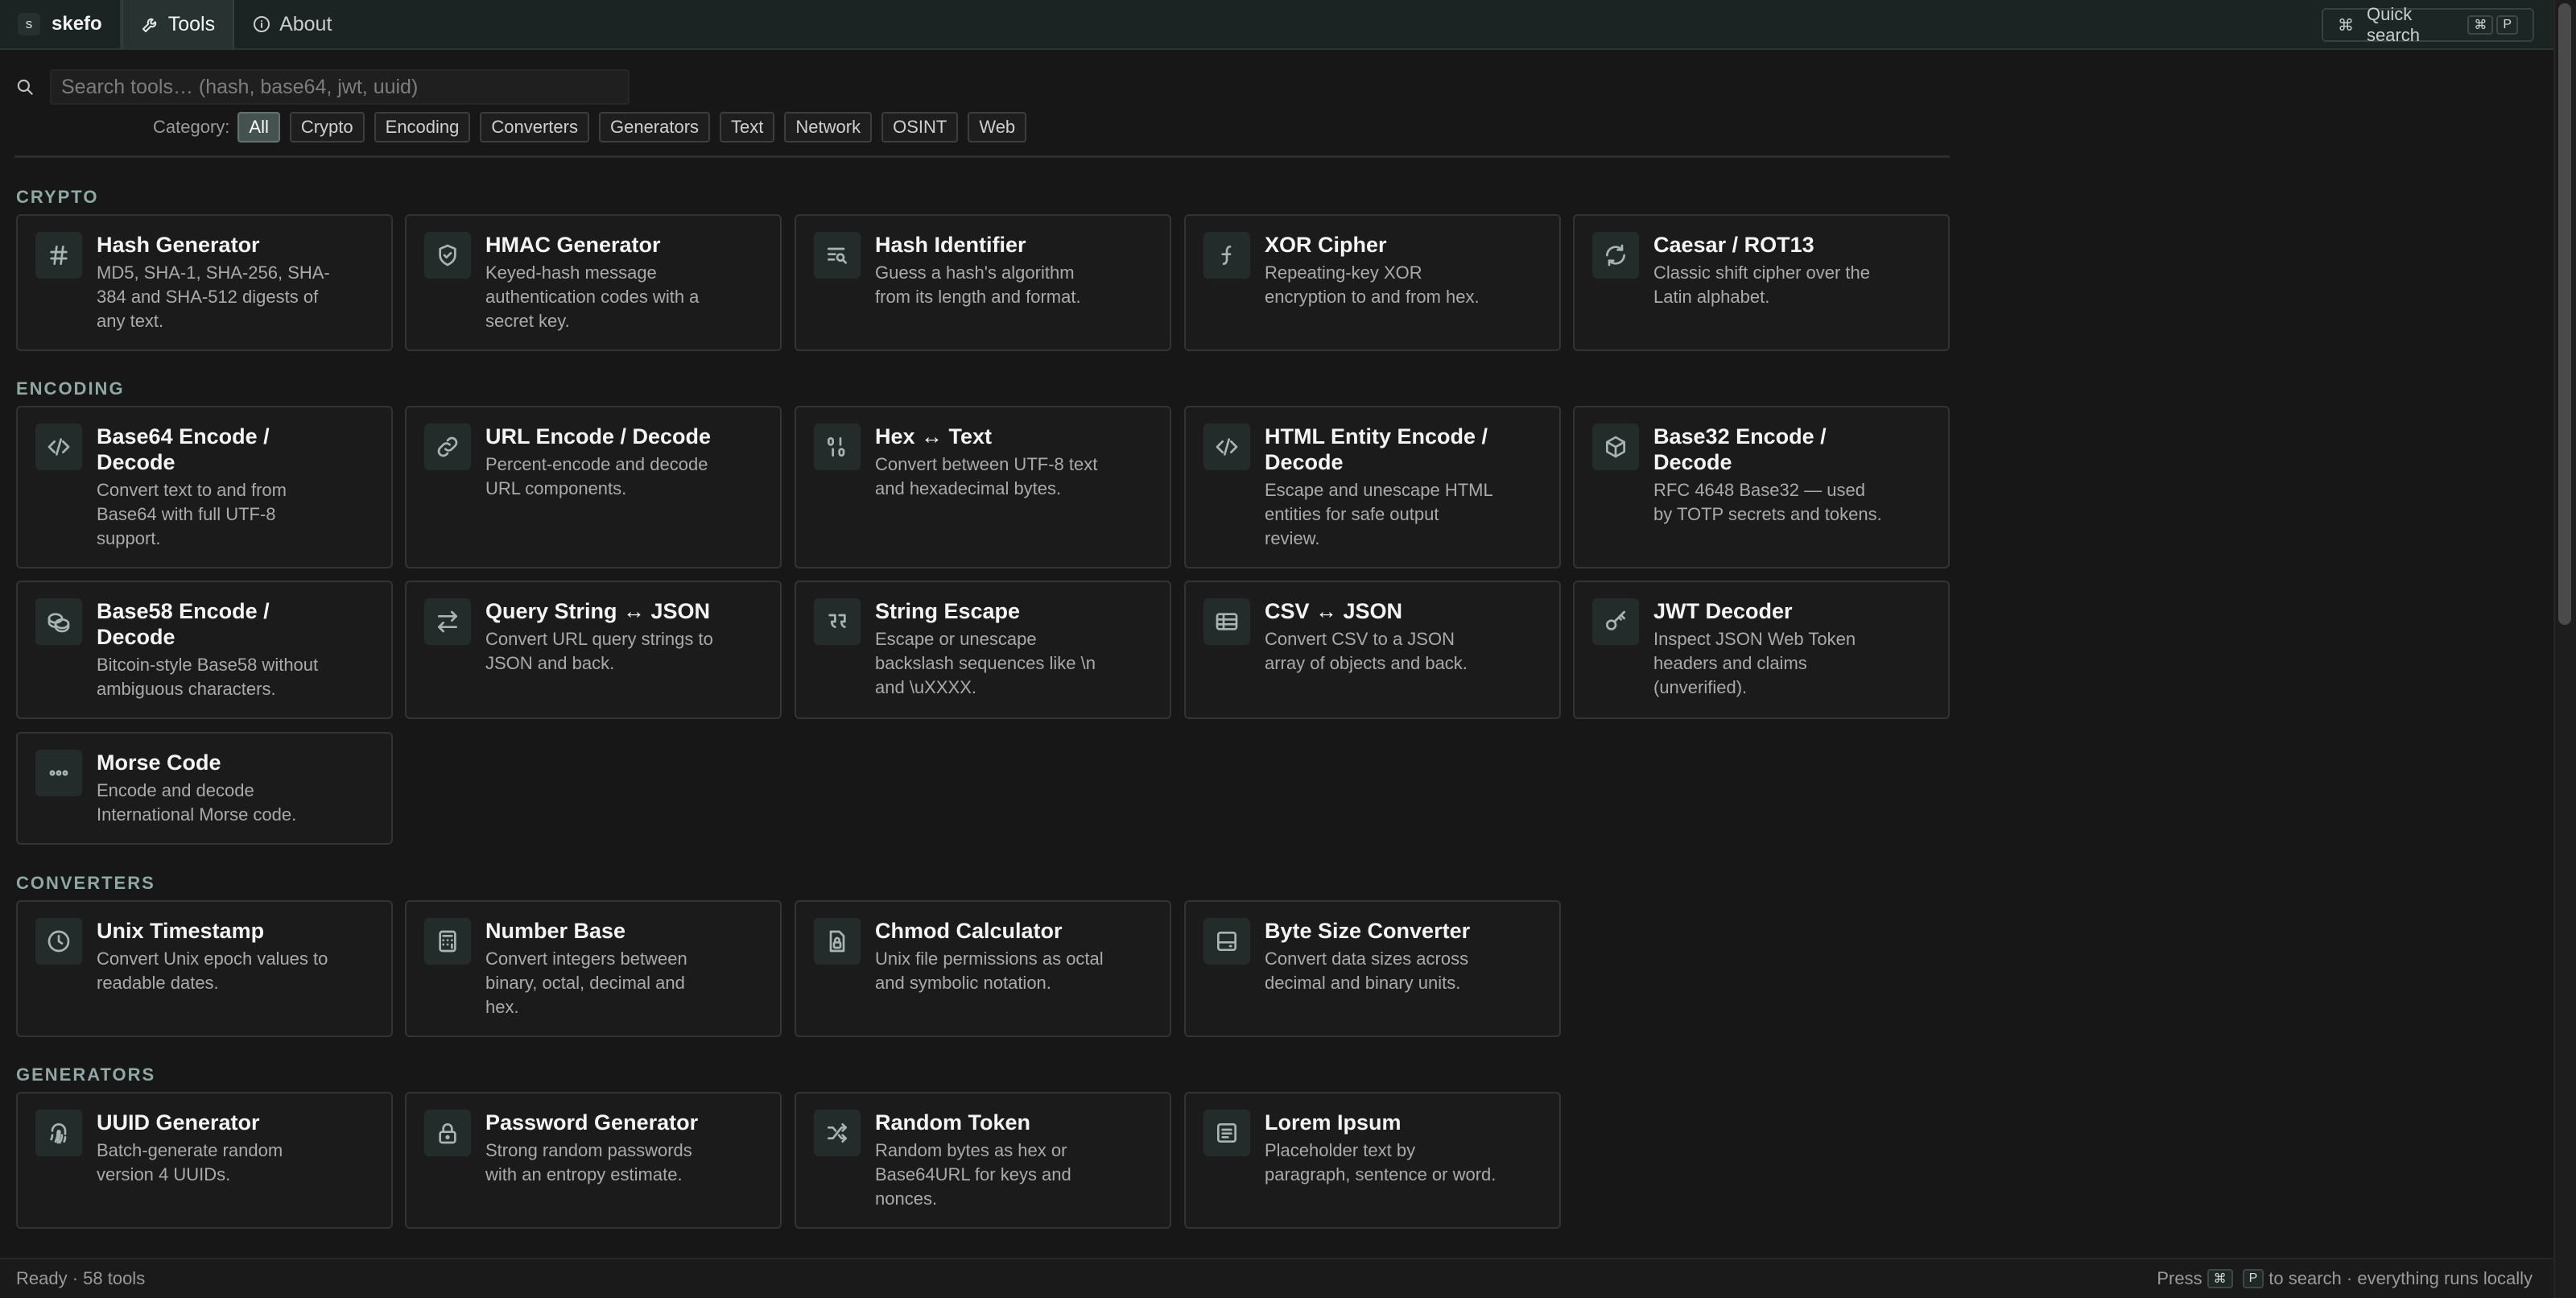  I want to click on status-hint-text: to search · everything runs locally, so click(2400, 1278).